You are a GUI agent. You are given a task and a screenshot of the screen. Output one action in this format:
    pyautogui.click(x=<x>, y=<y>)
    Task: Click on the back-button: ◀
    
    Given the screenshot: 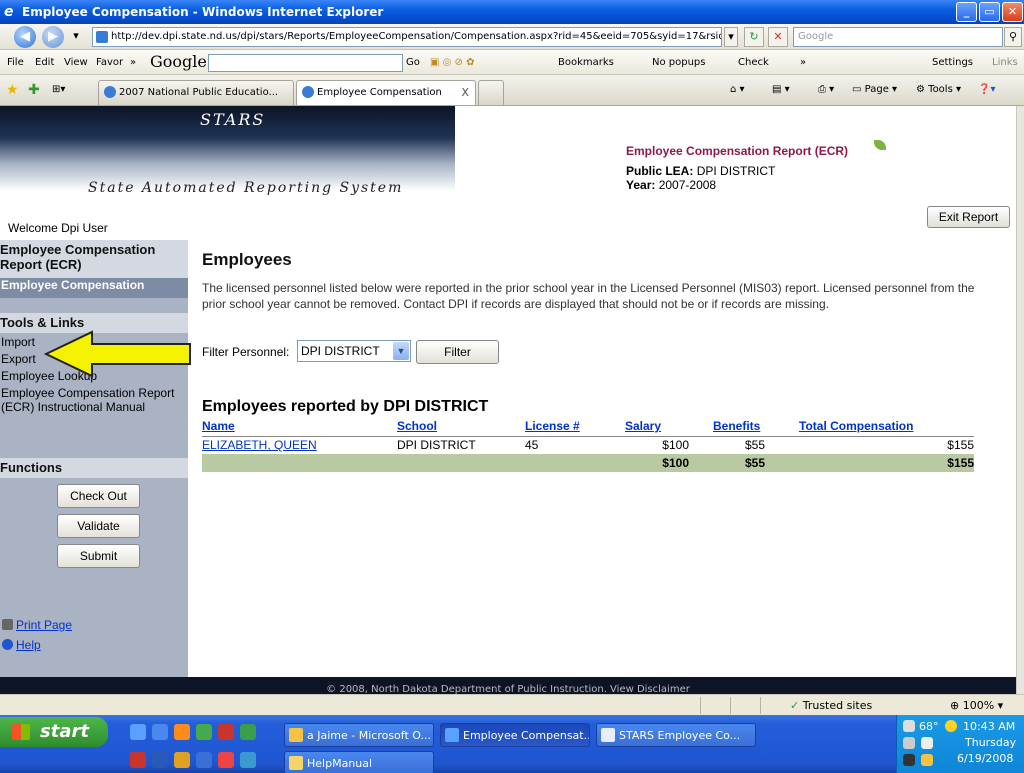 What is the action you would take?
    pyautogui.click(x=25, y=37)
    